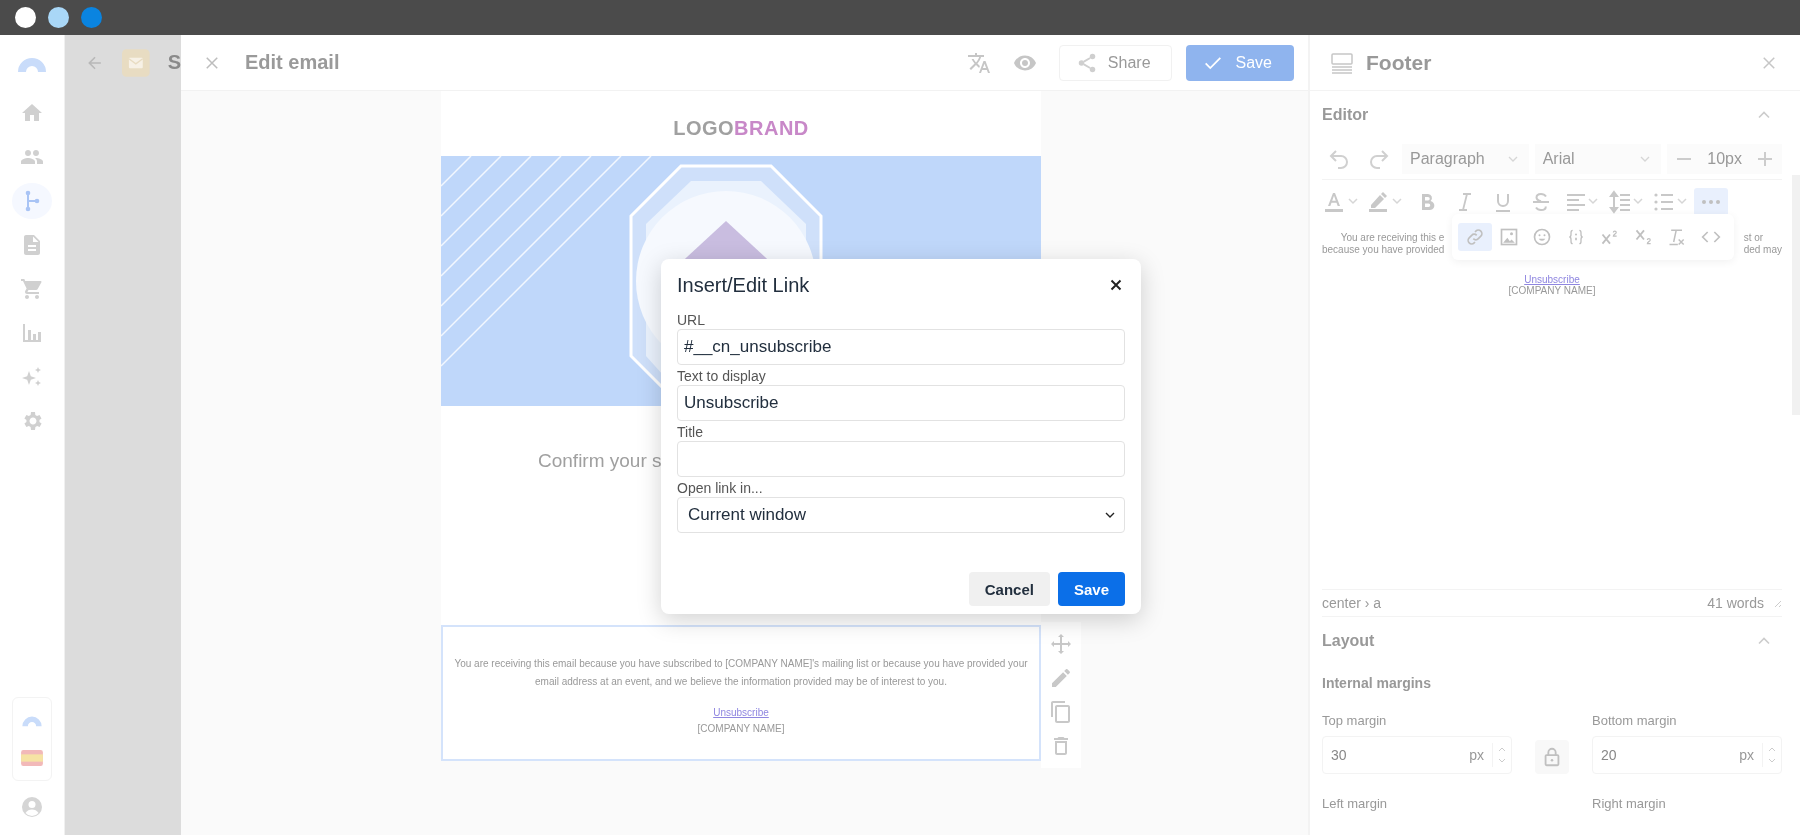  Describe the element at coordinates (1345, 115) in the screenshot. I see `section-title: Editor` at that location.